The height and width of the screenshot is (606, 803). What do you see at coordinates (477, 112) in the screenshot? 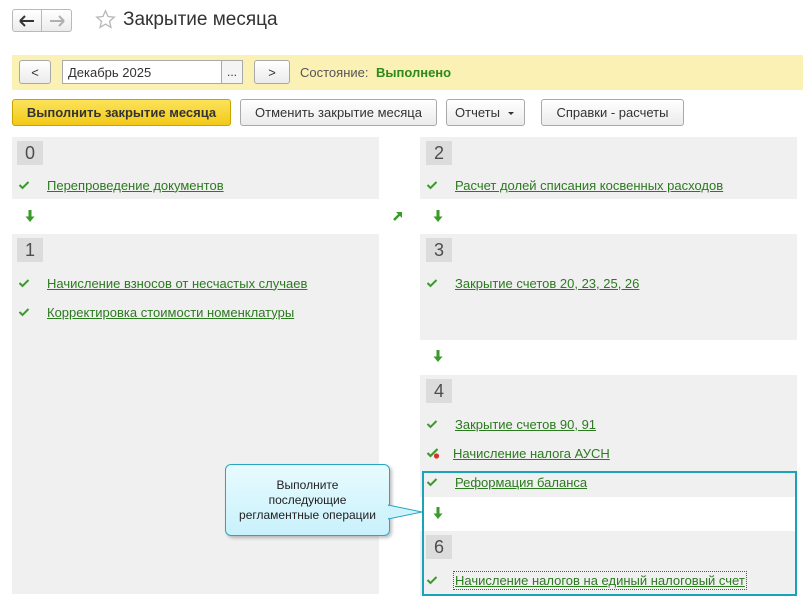
I see `reports-label: Отчеты` at bounding box center [477, 112].